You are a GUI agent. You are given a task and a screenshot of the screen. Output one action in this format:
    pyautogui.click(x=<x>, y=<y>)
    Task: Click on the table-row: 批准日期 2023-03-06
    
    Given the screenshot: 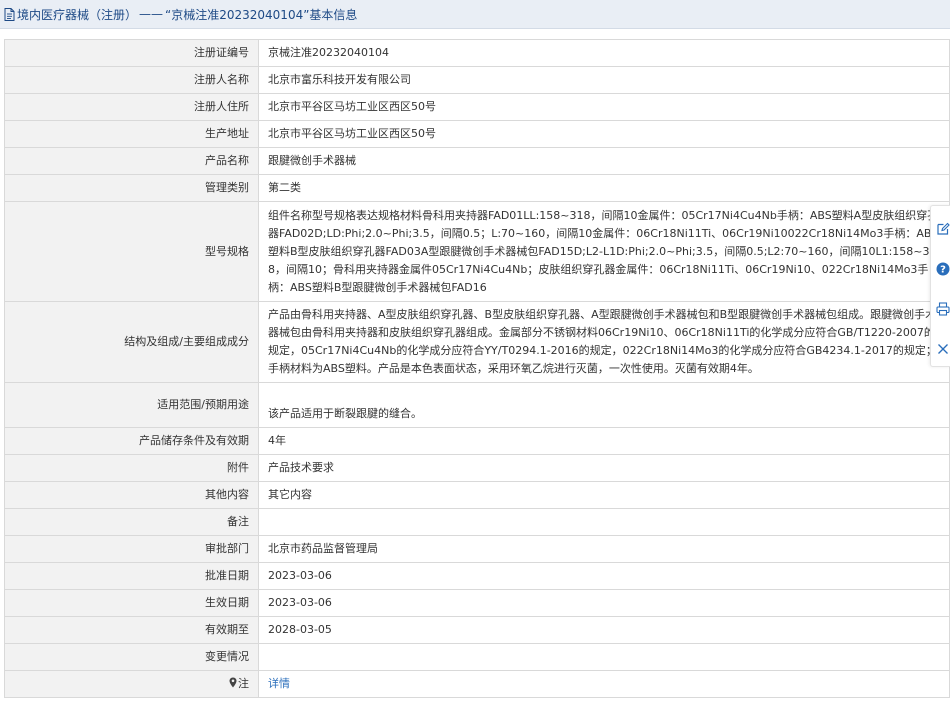 What is the action you would take?
    pyautogui.click(x=477, y=576)
    